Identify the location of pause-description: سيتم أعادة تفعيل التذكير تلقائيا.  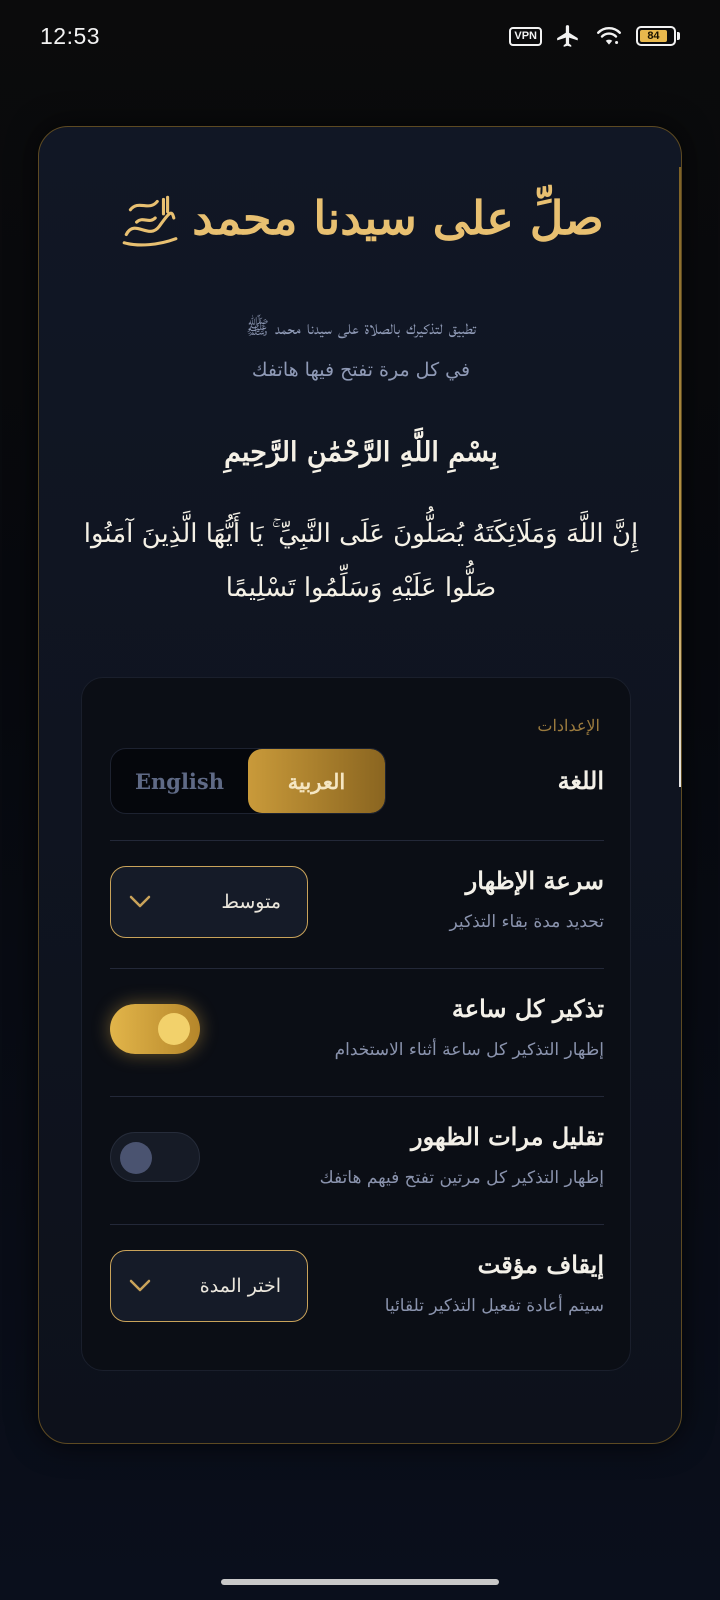
(494, 1306).